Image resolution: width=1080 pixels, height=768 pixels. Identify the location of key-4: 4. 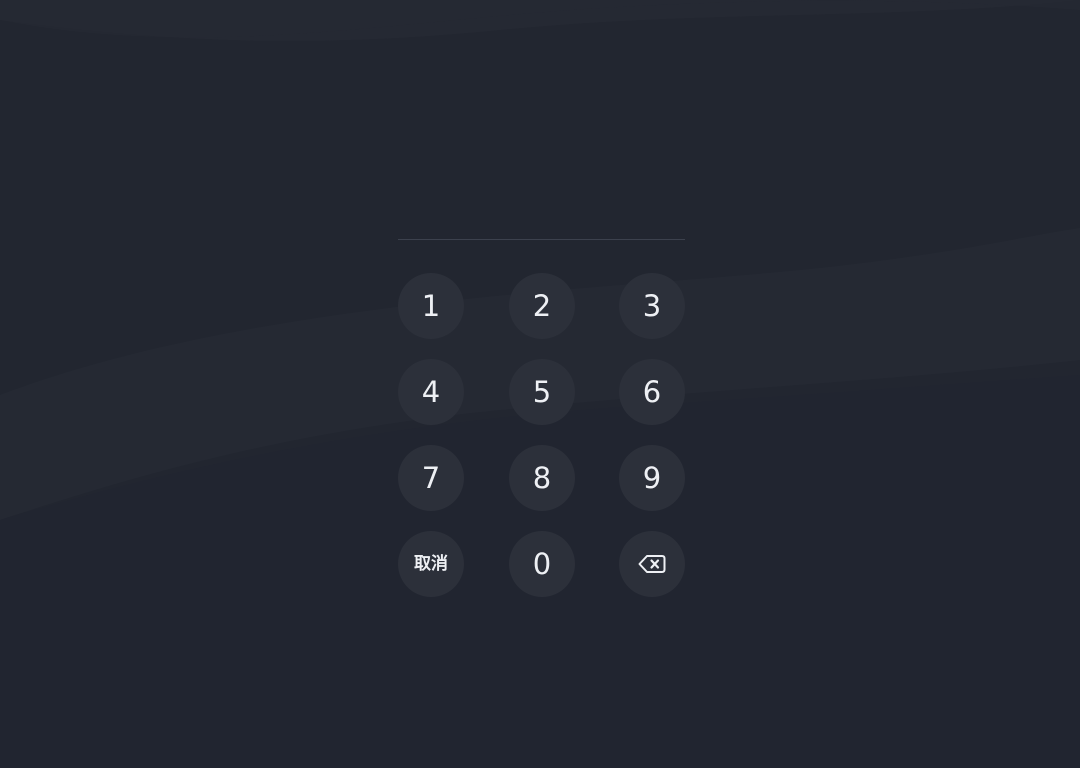
(431, 392).